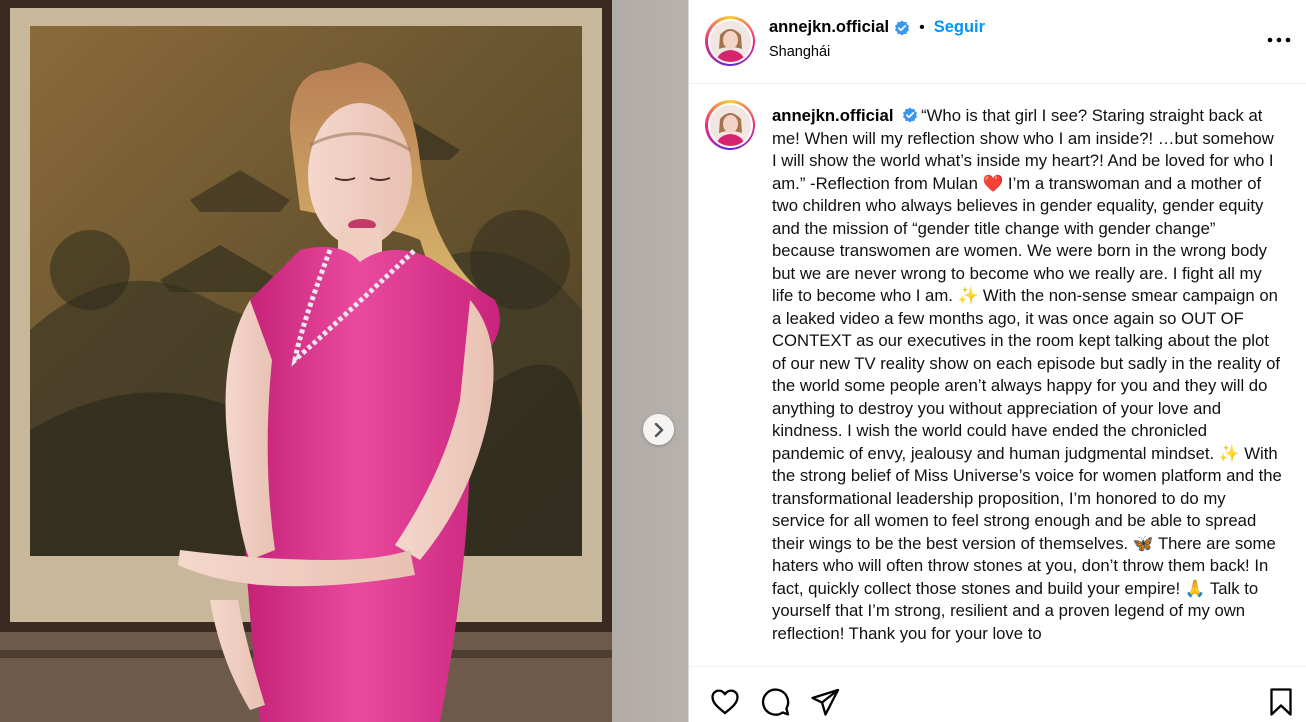 The width and height of the screenshot is (1306, 722). I want to click on more-options-icon, so click(1279, 40).